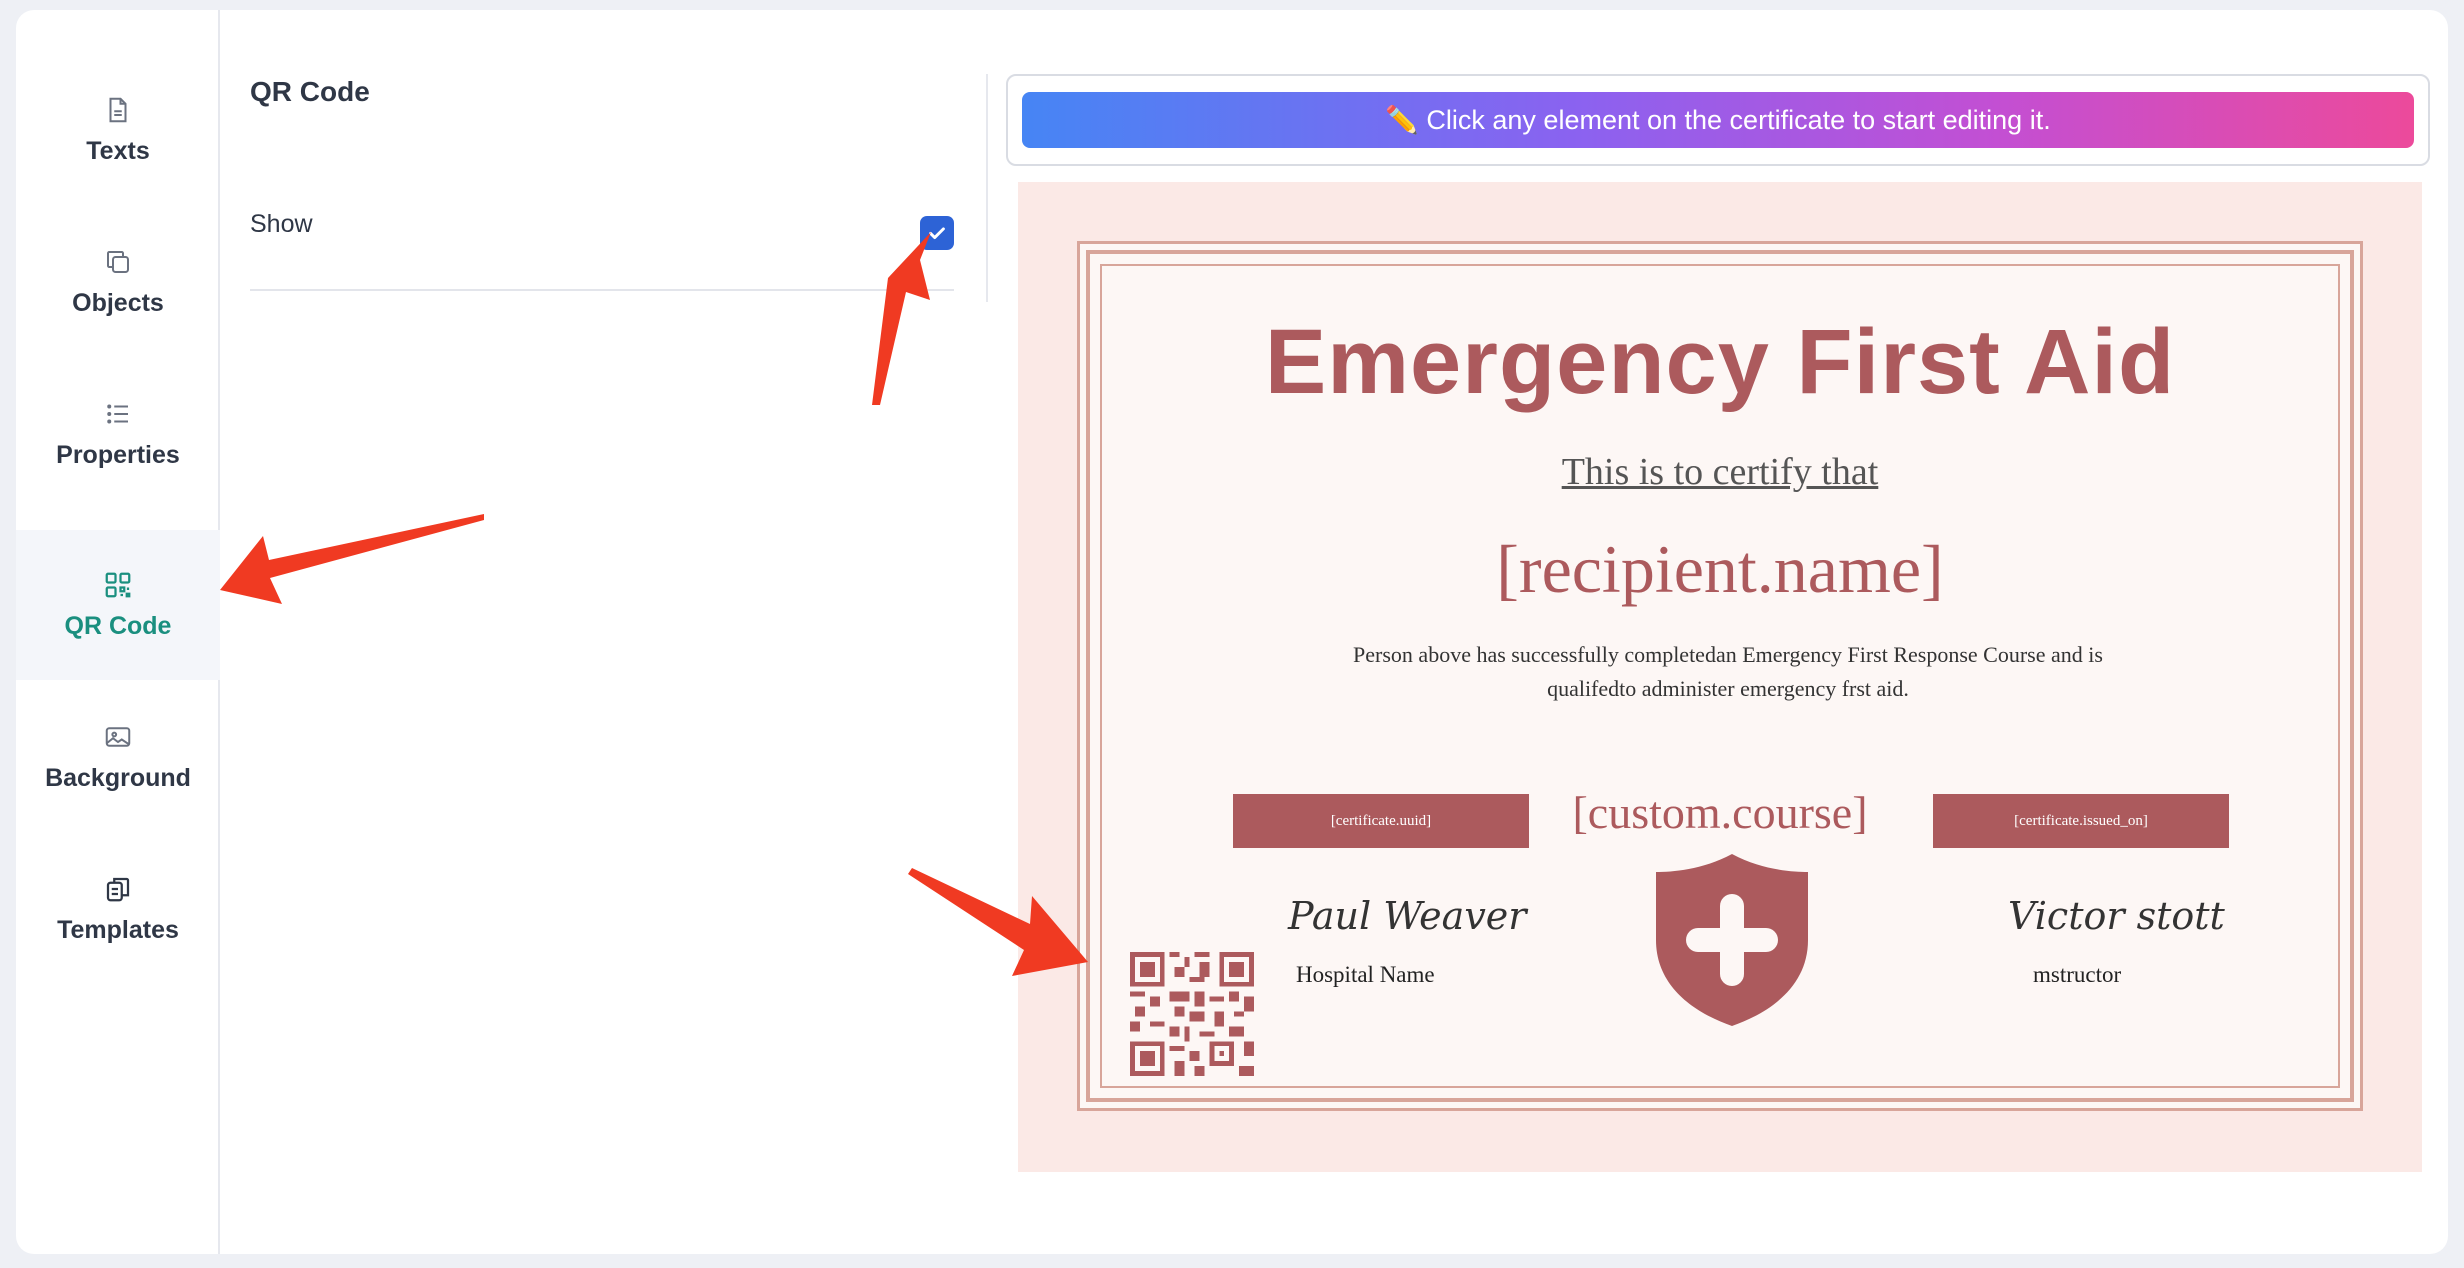  What do you see at coordinates (118, 909) in the screenshot?
I see `sidebar-item-templates: Templates` at bounding box center [118, 909].